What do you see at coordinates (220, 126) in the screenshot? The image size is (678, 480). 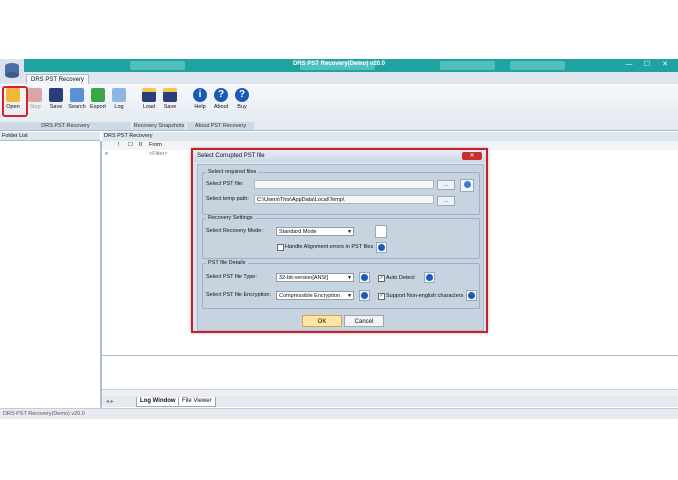 I see `group-label-about: About PST Recovery` at bounding box center [220, 126].